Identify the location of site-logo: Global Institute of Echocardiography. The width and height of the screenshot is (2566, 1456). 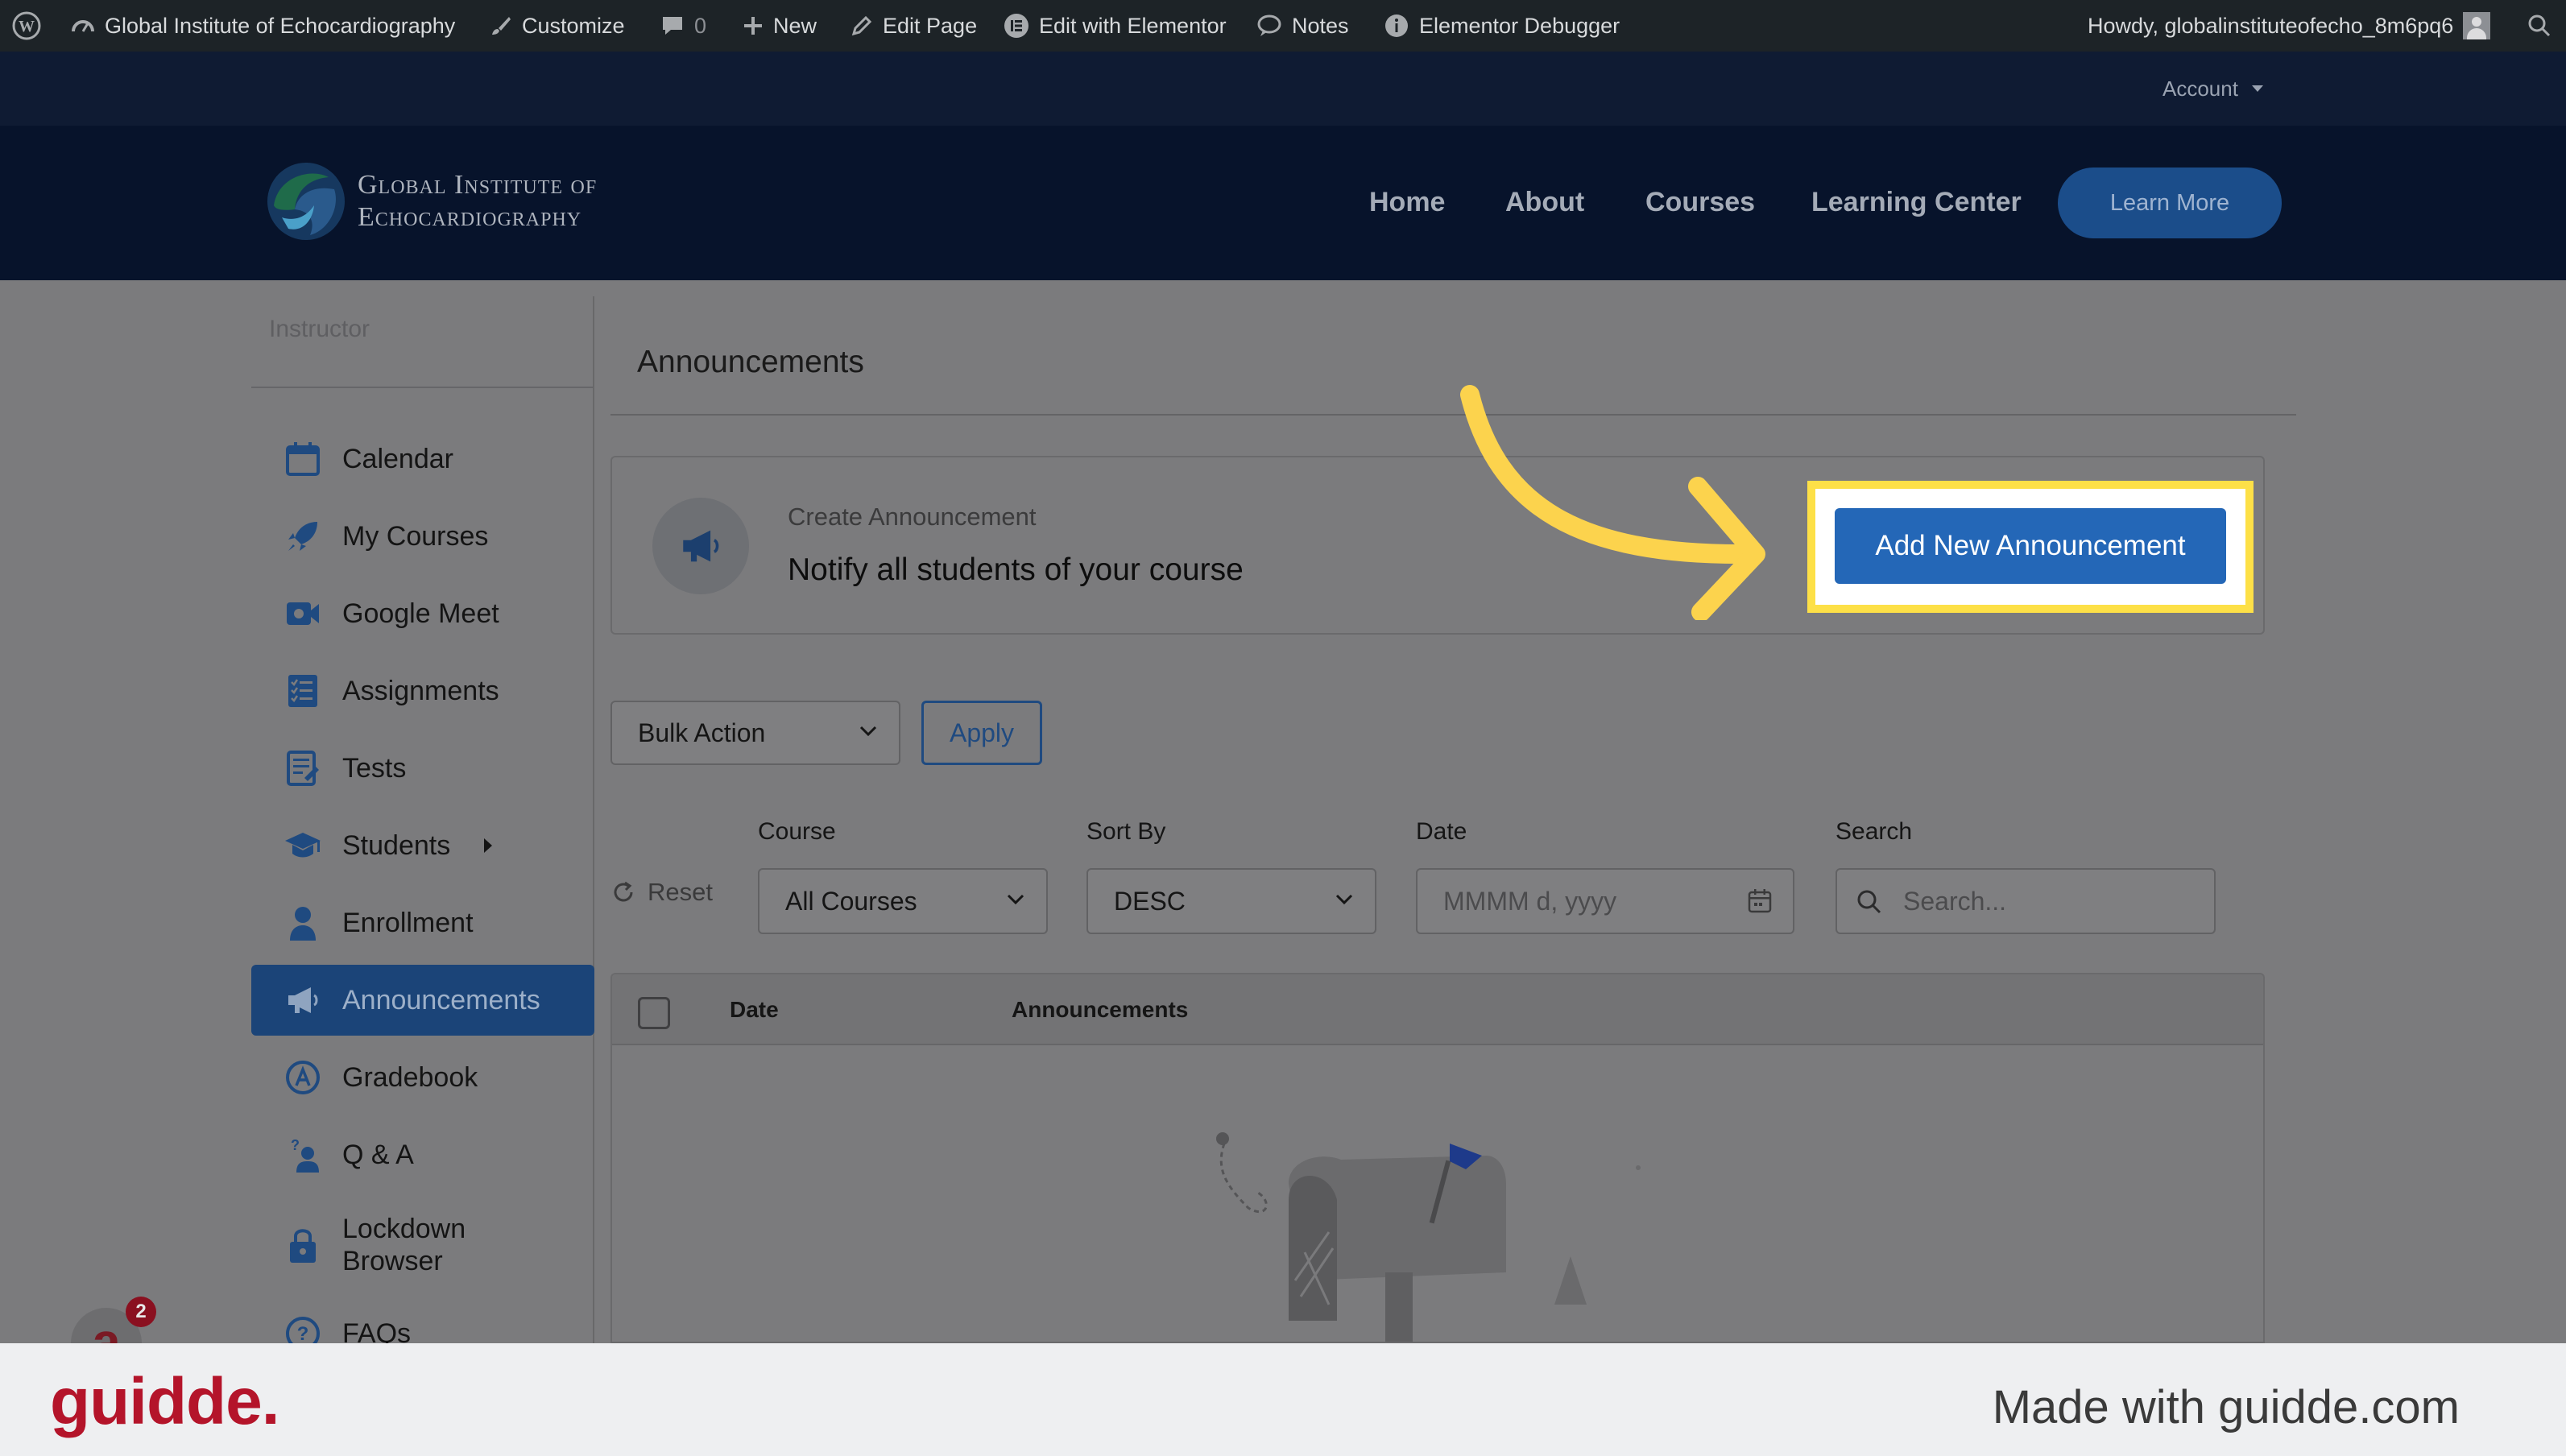
(431, 201).